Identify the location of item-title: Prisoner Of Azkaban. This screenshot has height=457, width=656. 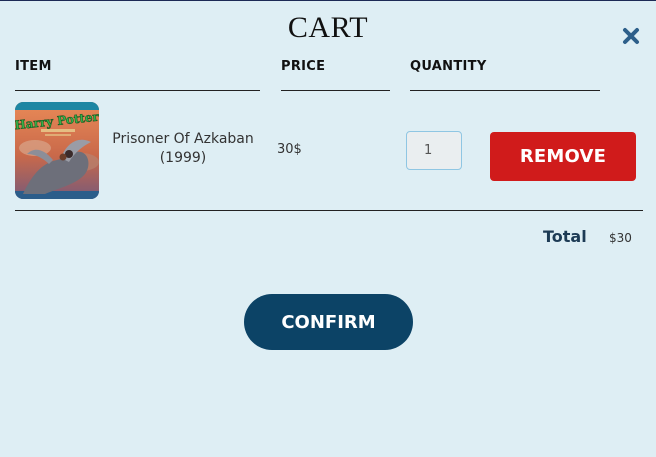
(183, 139).